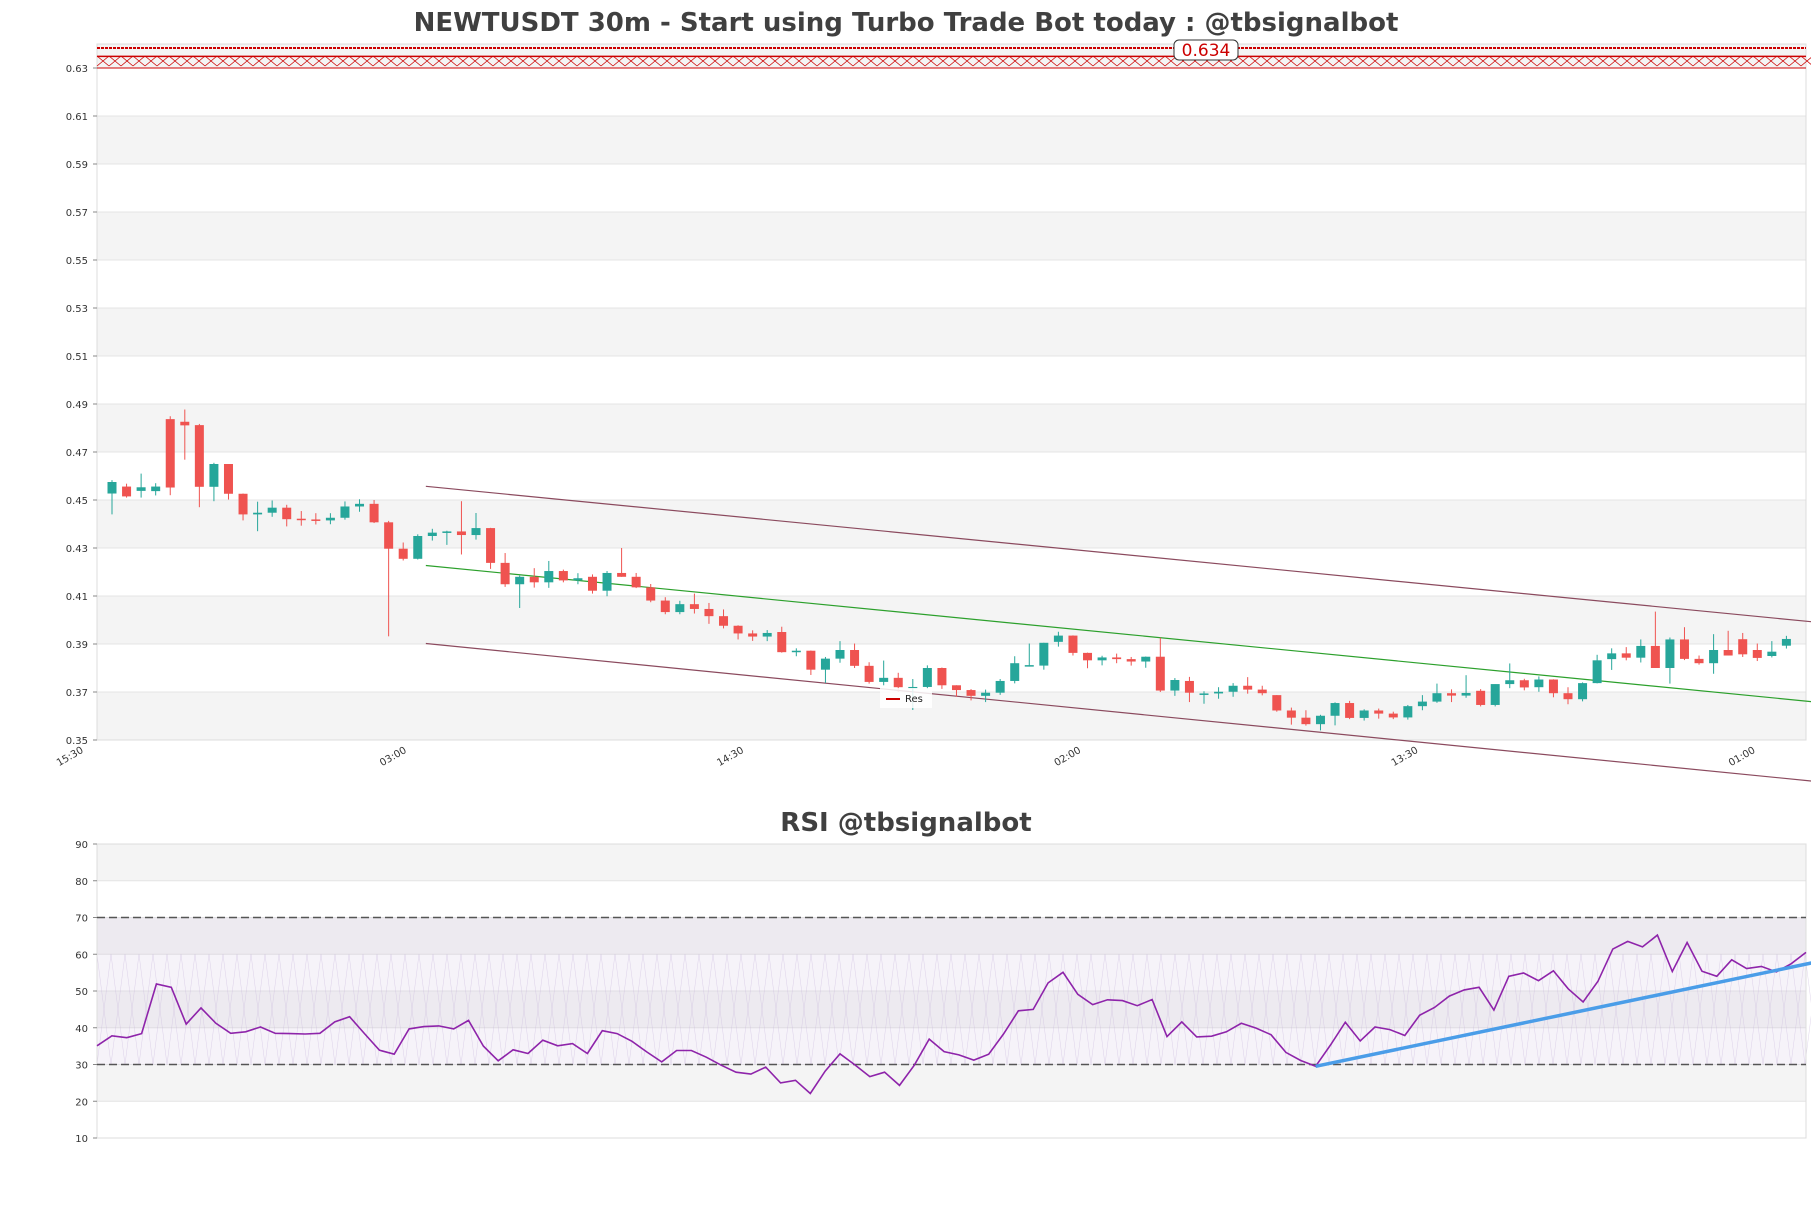  I want to click on rsi-y-tick-label: 70, so click(81, 919).